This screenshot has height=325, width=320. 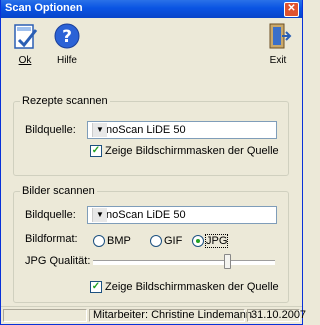 I want to click on rezepte-source-select: CanoScan LiDE 50 ▼, so click(x=182, y=130).